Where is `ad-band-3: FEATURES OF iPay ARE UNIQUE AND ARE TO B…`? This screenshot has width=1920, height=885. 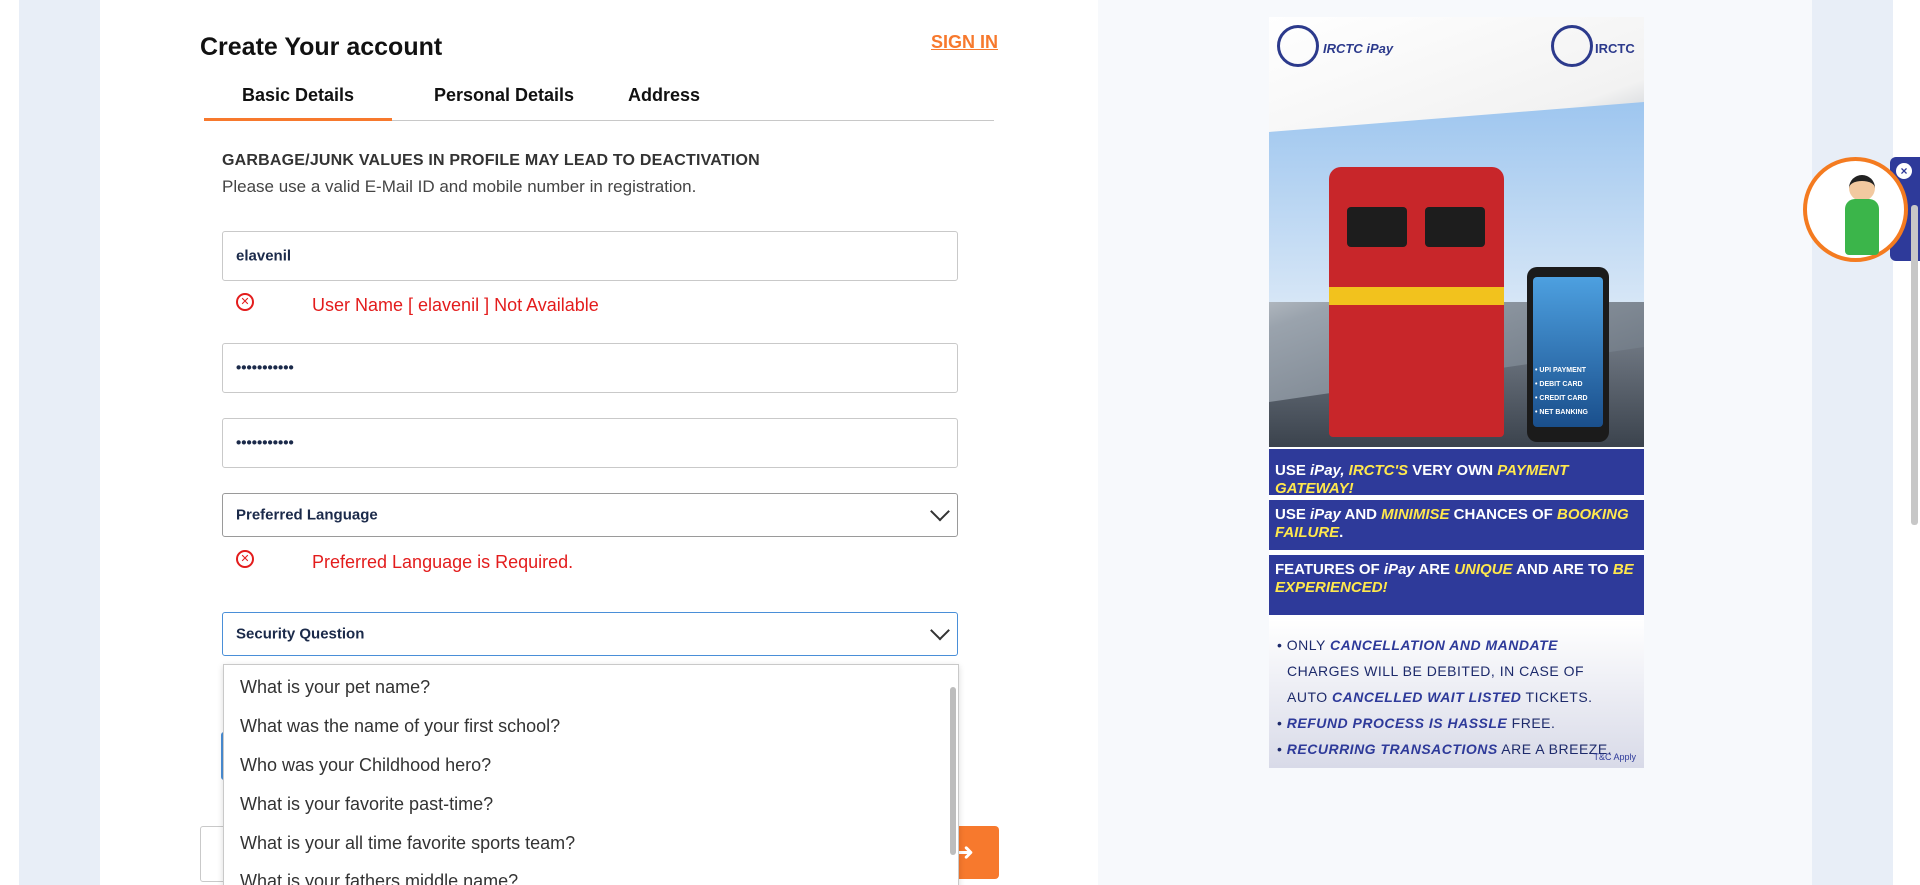 ad-band-3: FEATURES OF iPay ARE UNIQUE AND ARE TO B… is located at coordinates (1456, 585).